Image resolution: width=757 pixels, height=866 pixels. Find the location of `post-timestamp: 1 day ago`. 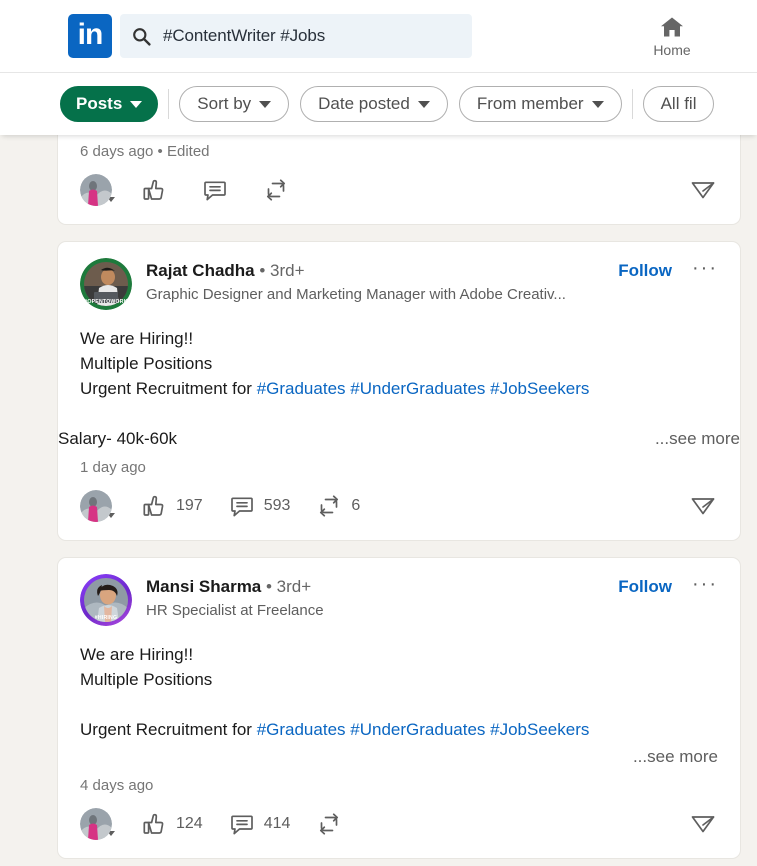

post-timestamp: 1 day ago is located at coordinates (113, 467).